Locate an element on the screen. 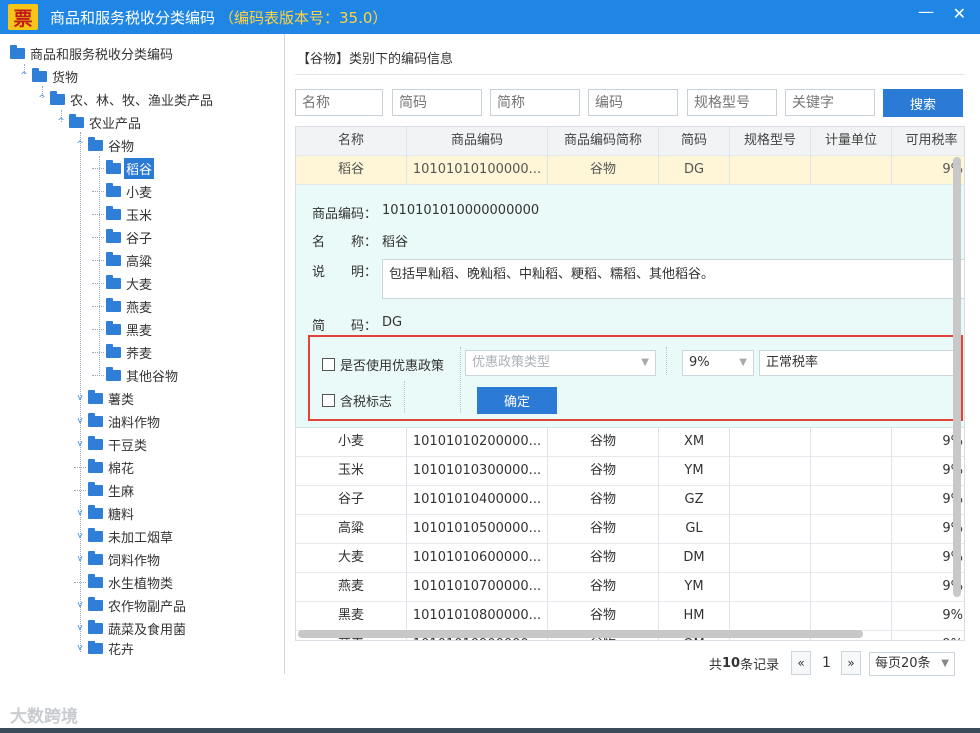 The height and width of the screenshot is (733, 980). tree-node-feed-crops: v 饲料作物 is located at coordinates (118, 559).